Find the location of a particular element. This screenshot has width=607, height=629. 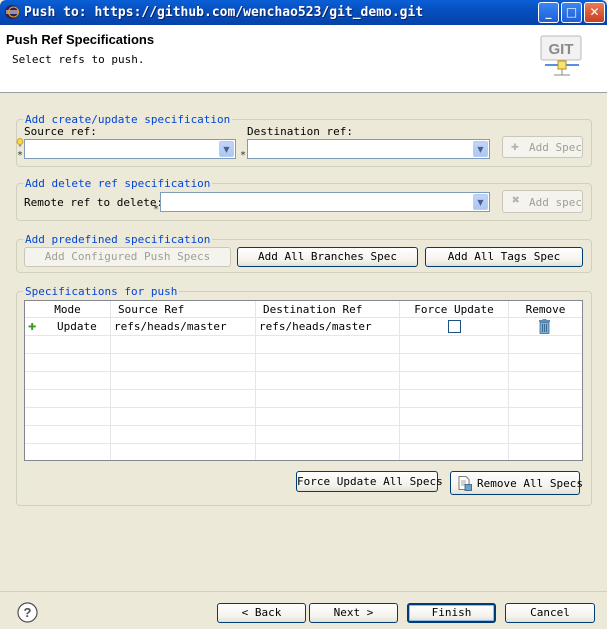

remote-ref-combo: ▼ is located at coordinates (325, 202).